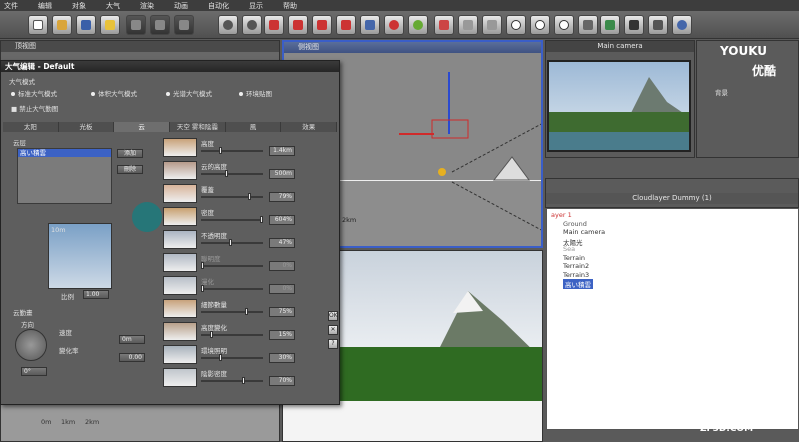 The image size is (799, 442). I want to click on zoom-icon, so click(516, 25).